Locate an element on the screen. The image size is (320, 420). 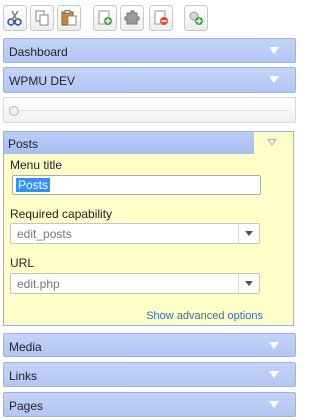
menu-title-value: Posts is located at coordinates (33, 185).